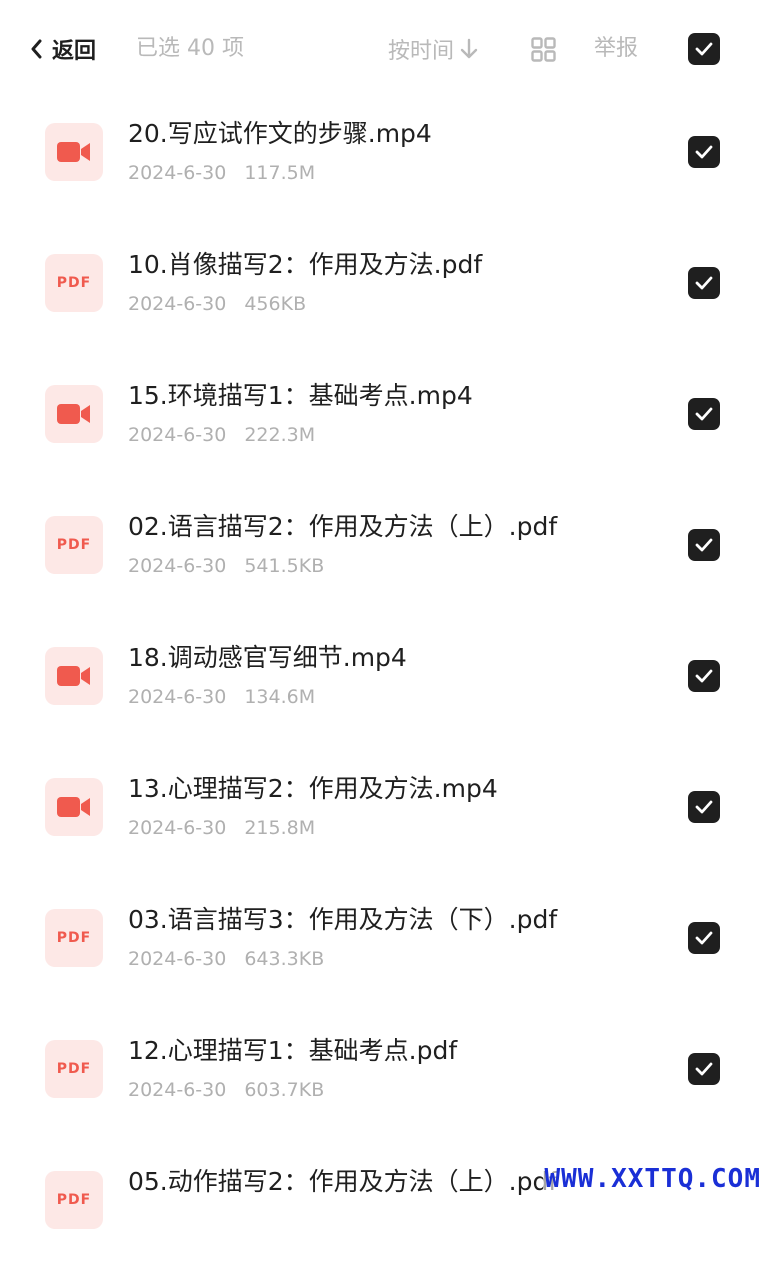  What do you see at coordinates (343, 1181) in the screenshot?
I see `file-name: 05.动作描写2：作用及方法（上）.pdf` at bounding box center [343, 1181].